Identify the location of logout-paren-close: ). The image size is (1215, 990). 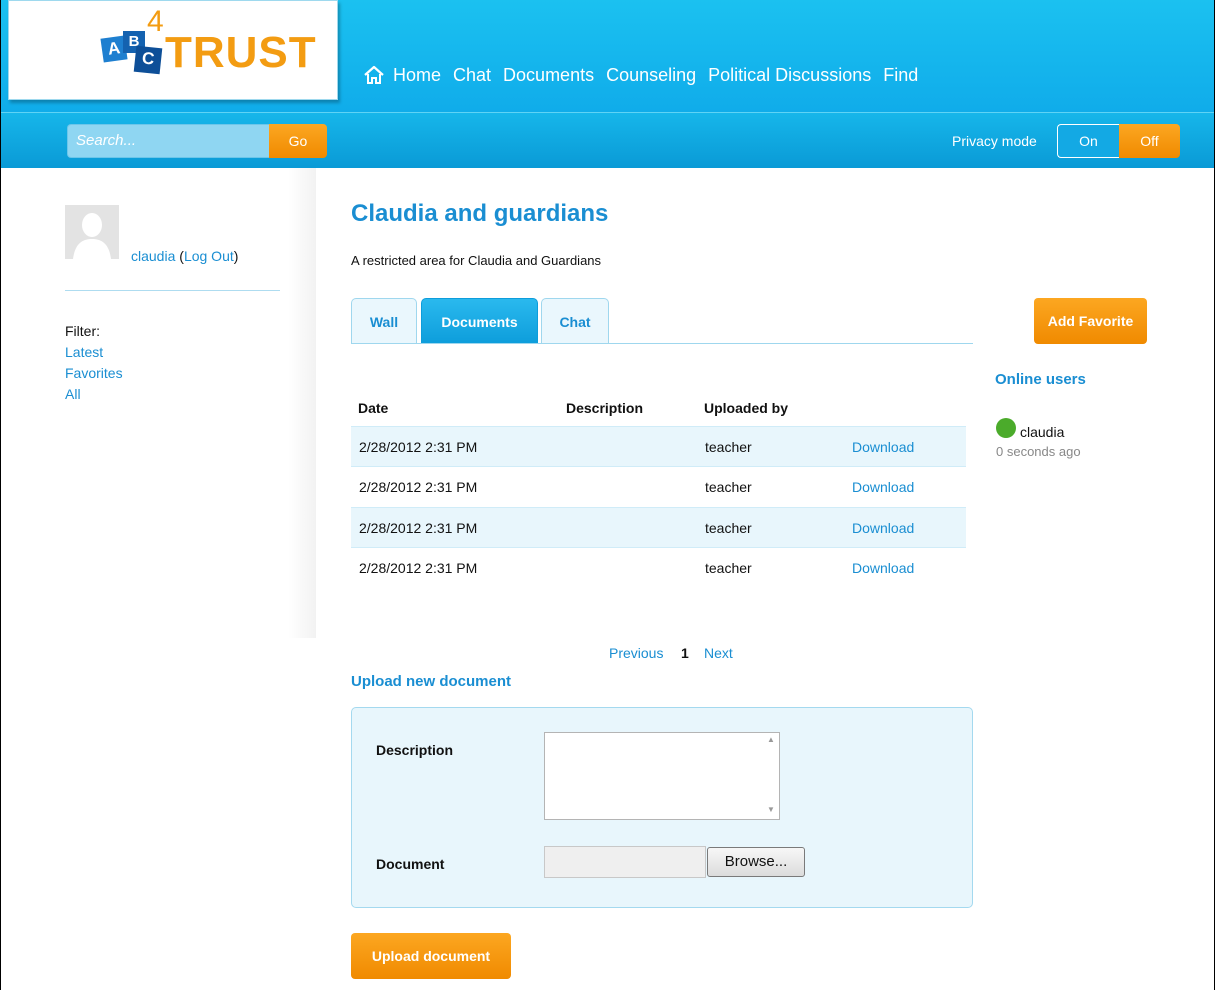
(236, 256).